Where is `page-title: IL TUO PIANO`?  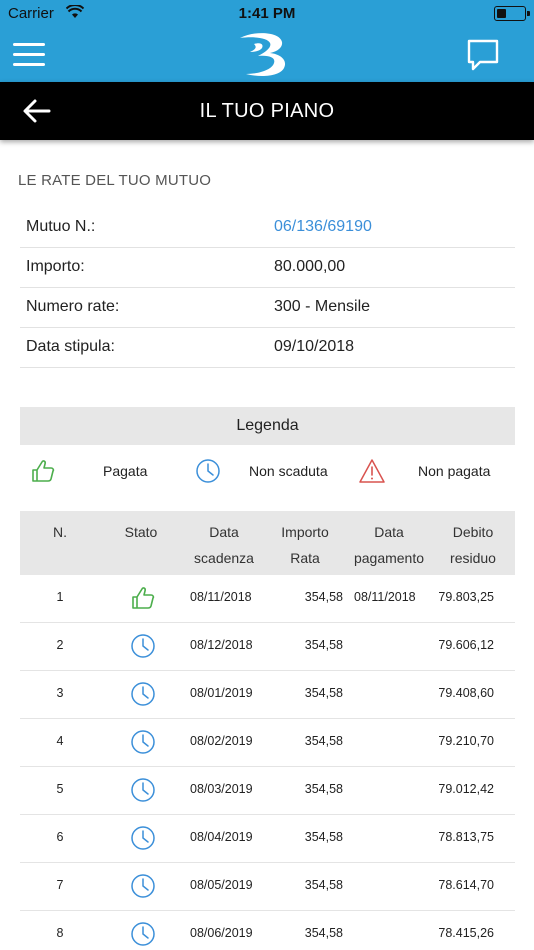
page-title: IL TUO PIANO is located at coordinates (267, 111).